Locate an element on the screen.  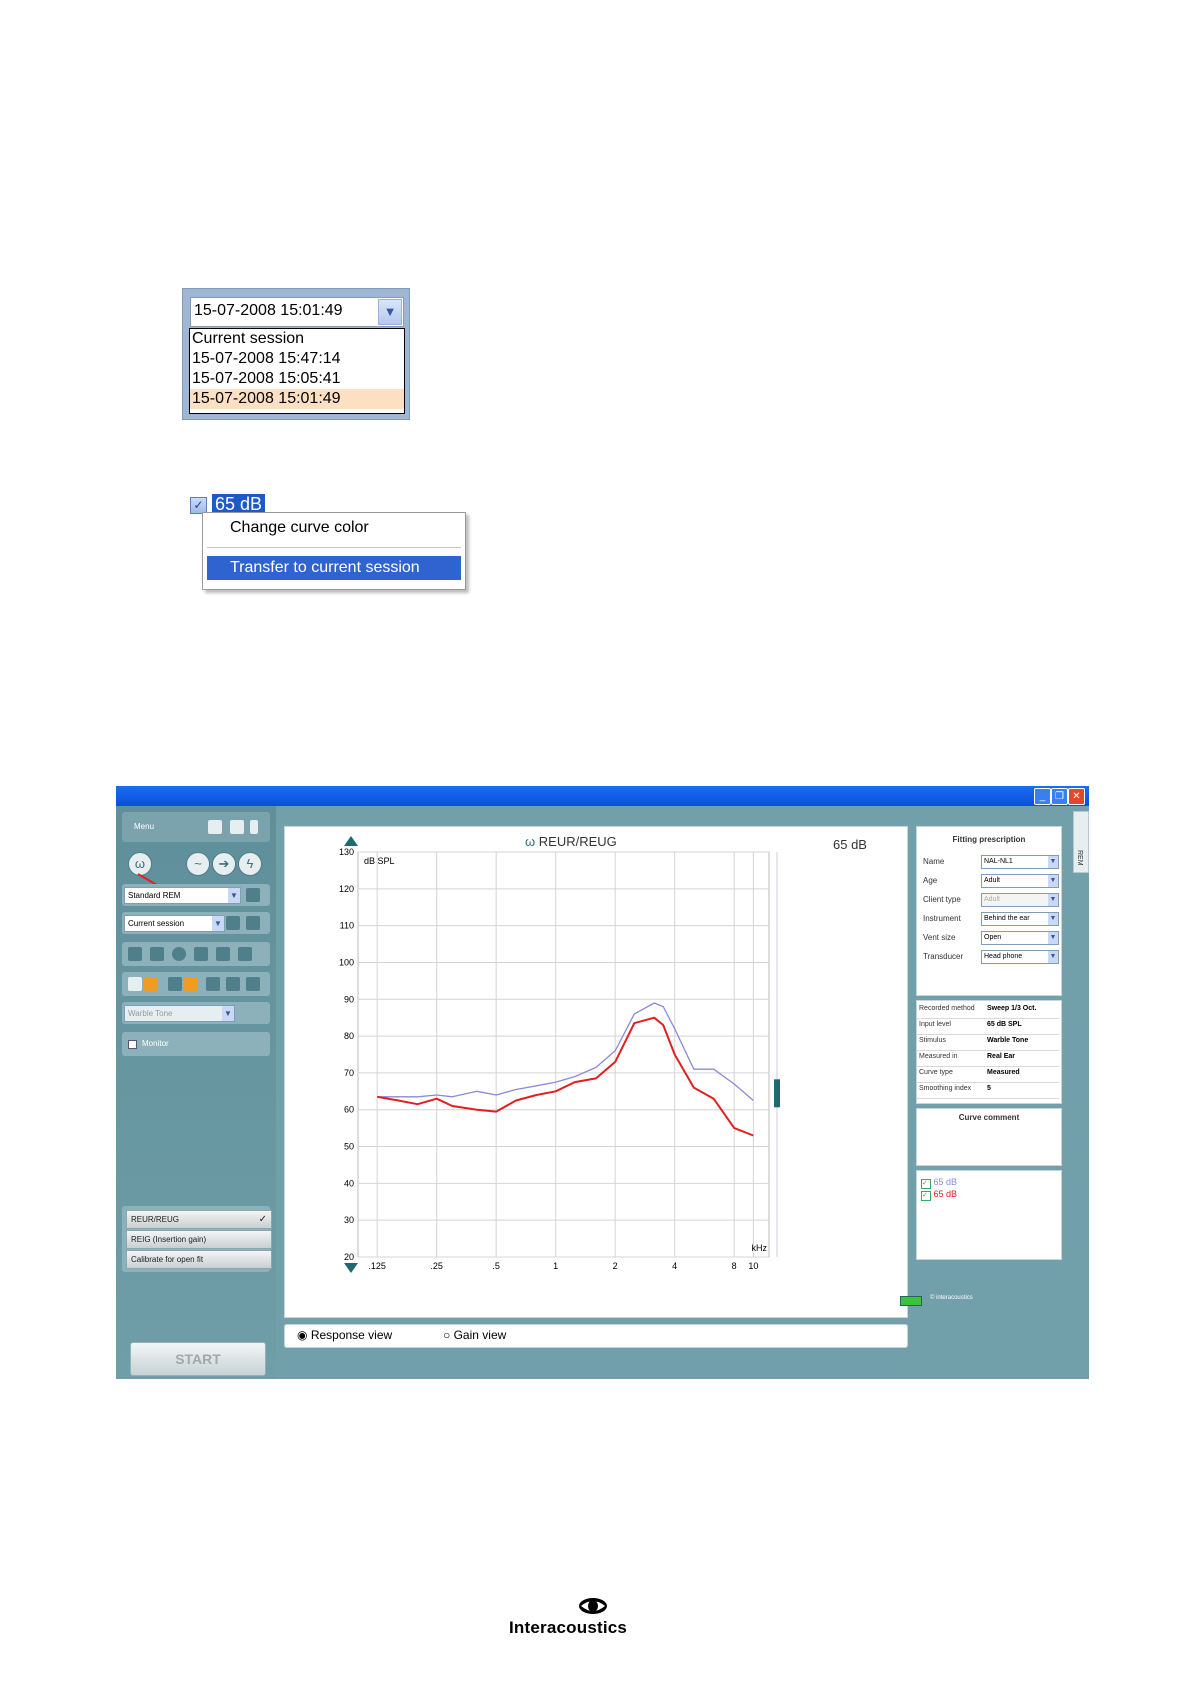
y-tick-label: 20 is located at coordinates (349, 1257).